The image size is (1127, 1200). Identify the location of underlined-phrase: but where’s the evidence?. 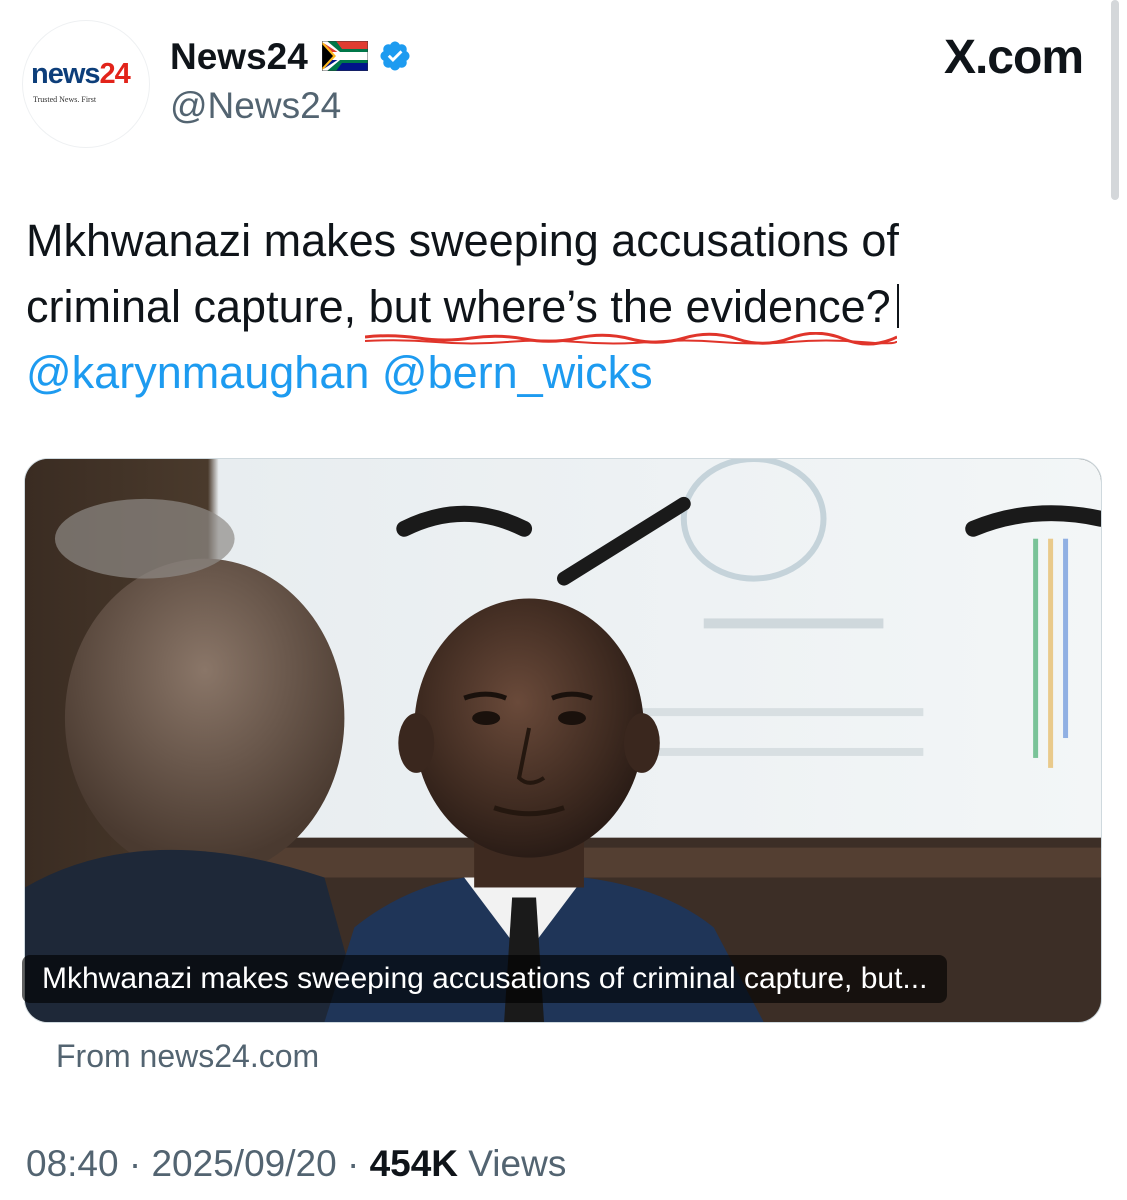
(630, 310).